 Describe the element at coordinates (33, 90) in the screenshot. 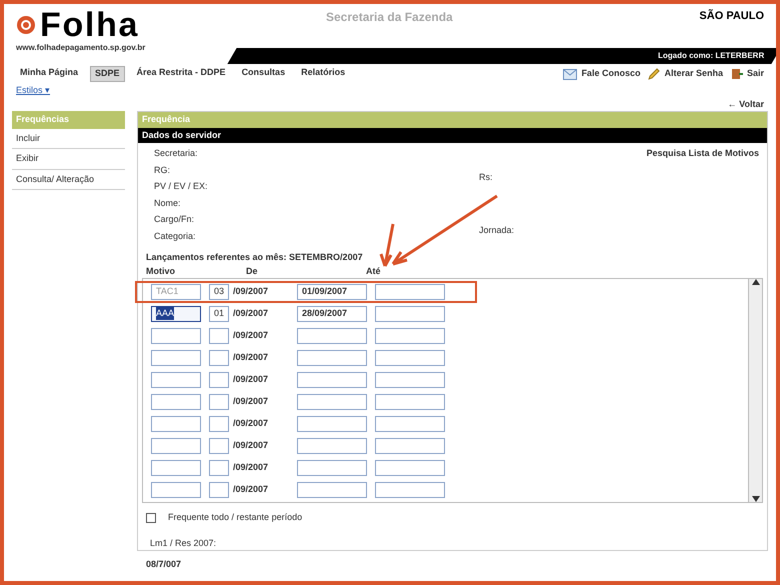

I see `style-link: Estilos ▾` at that location.